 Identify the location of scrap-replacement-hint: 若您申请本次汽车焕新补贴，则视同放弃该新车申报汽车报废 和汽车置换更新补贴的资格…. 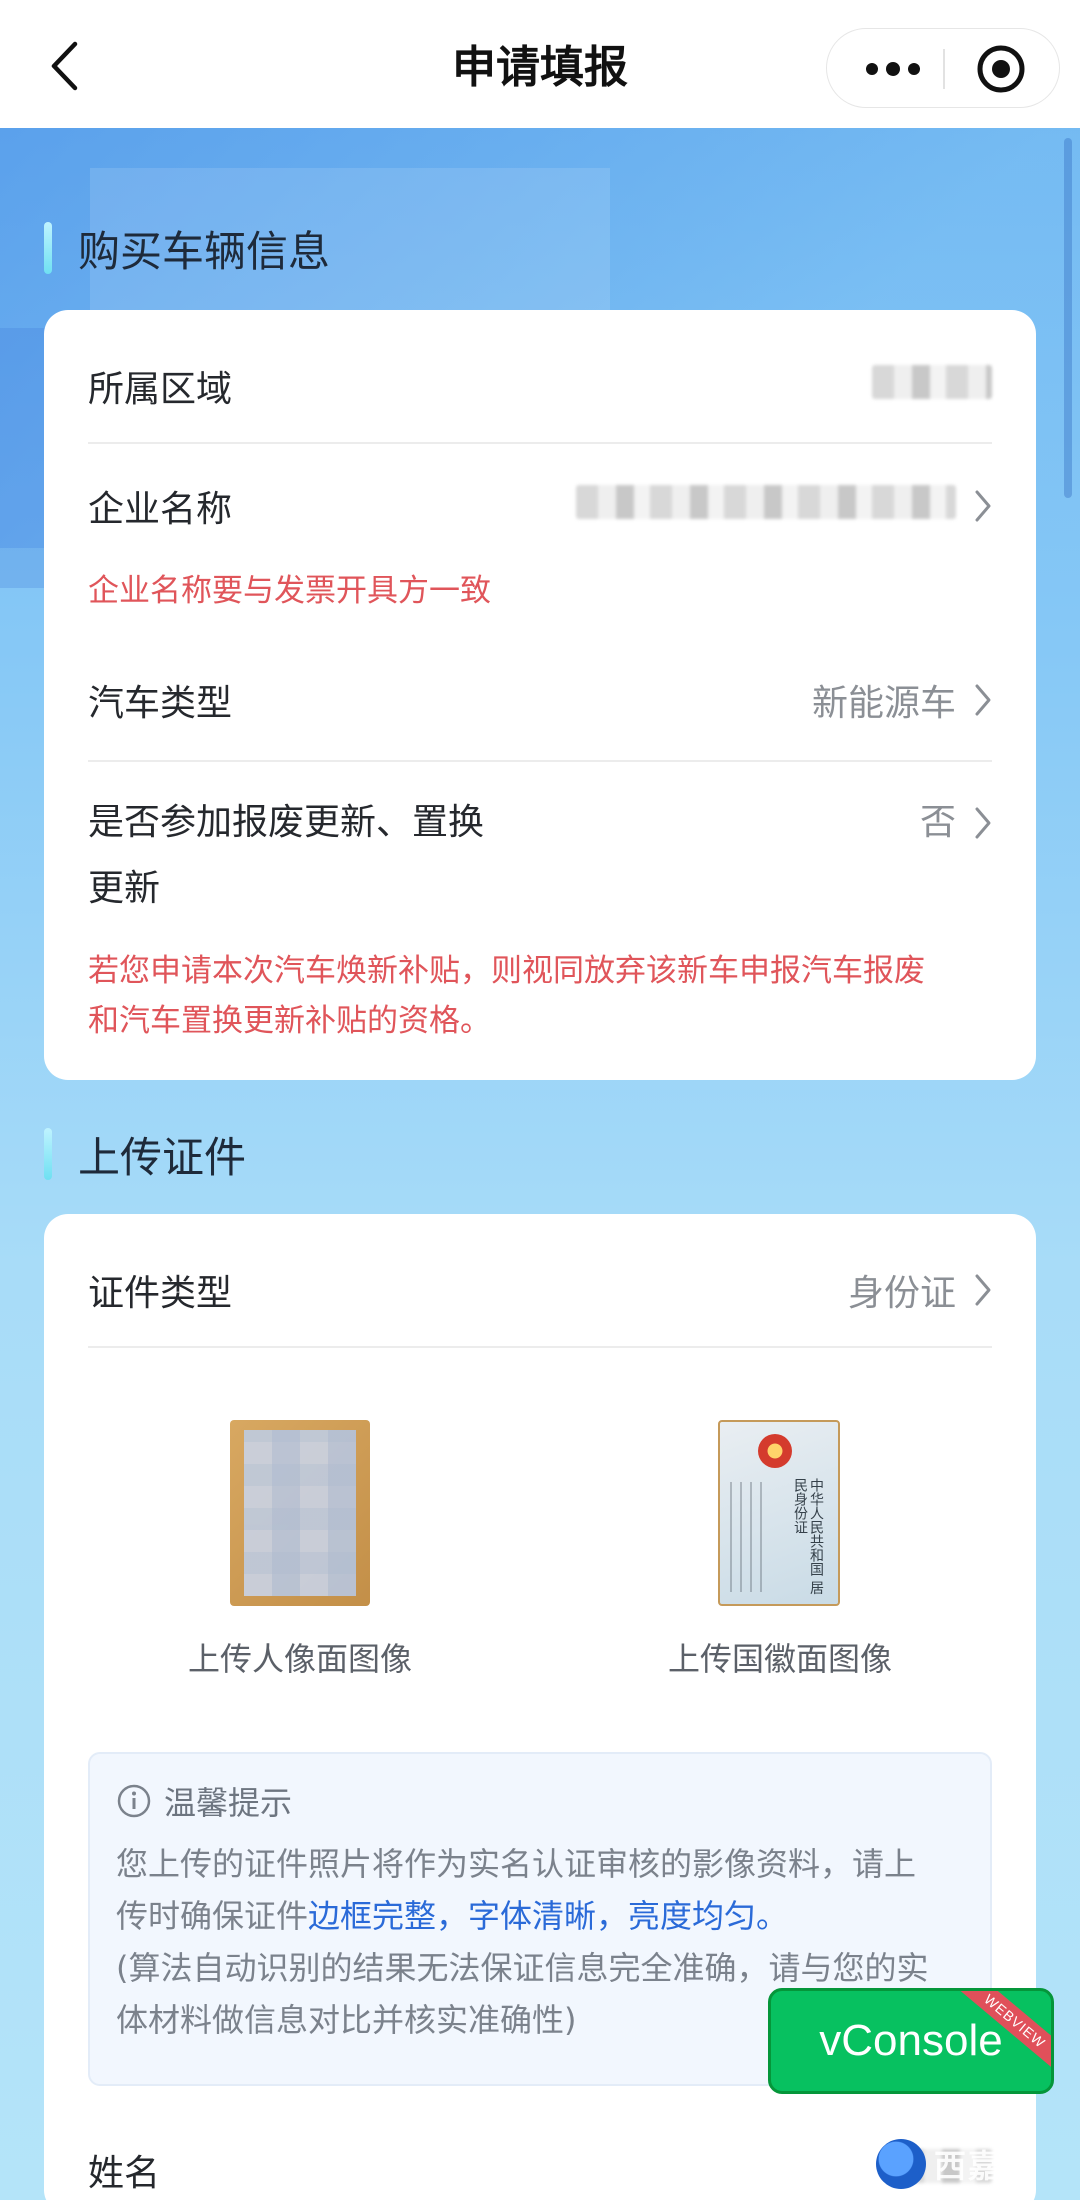
(548, 996).